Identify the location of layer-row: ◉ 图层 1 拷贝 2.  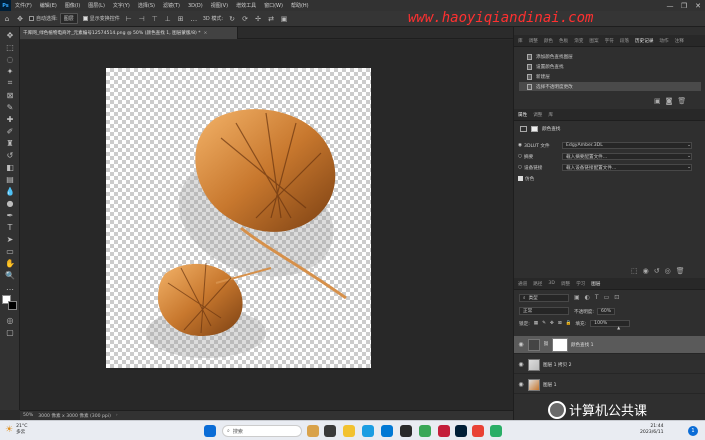
(609, 365).